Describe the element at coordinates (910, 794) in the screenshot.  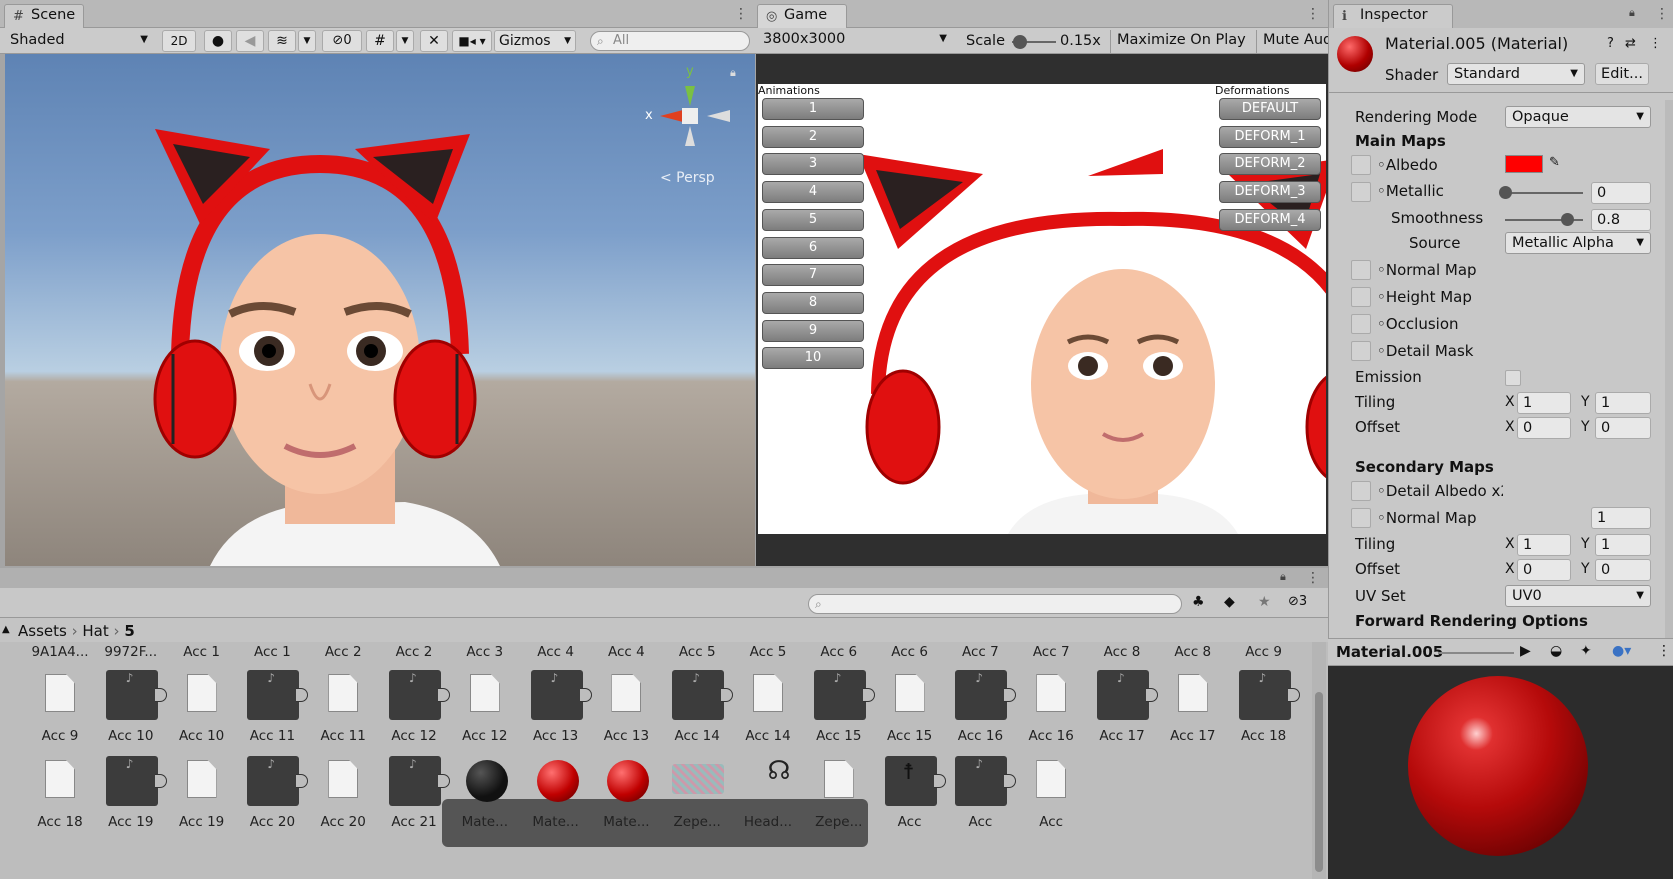
I see `asset-item: ☨ Acc` at that location.